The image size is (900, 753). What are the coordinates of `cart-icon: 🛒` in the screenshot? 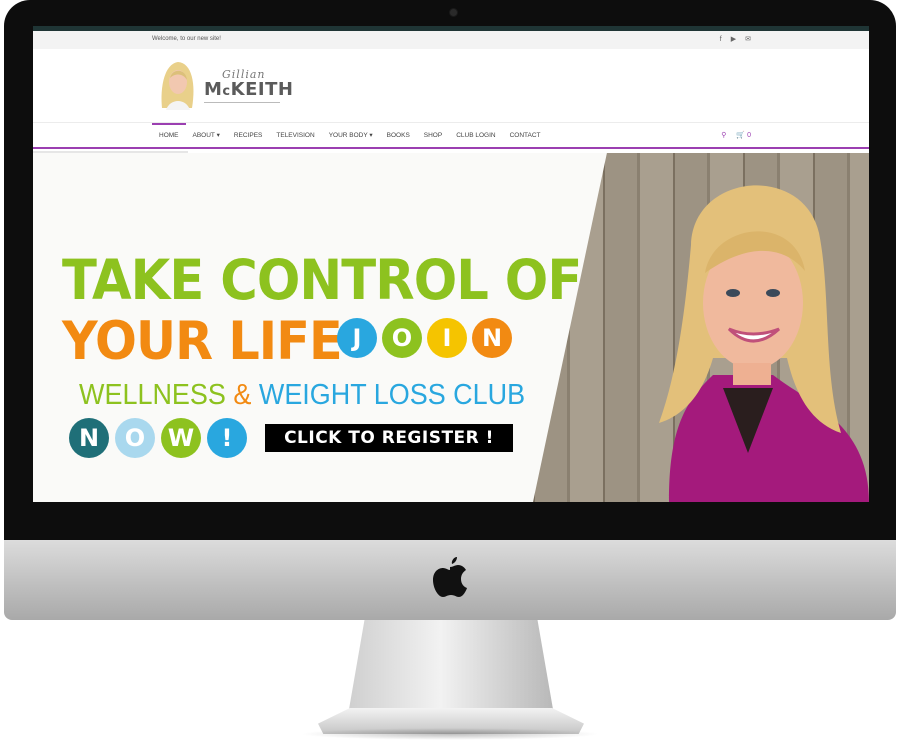 It's located at (741, 135).